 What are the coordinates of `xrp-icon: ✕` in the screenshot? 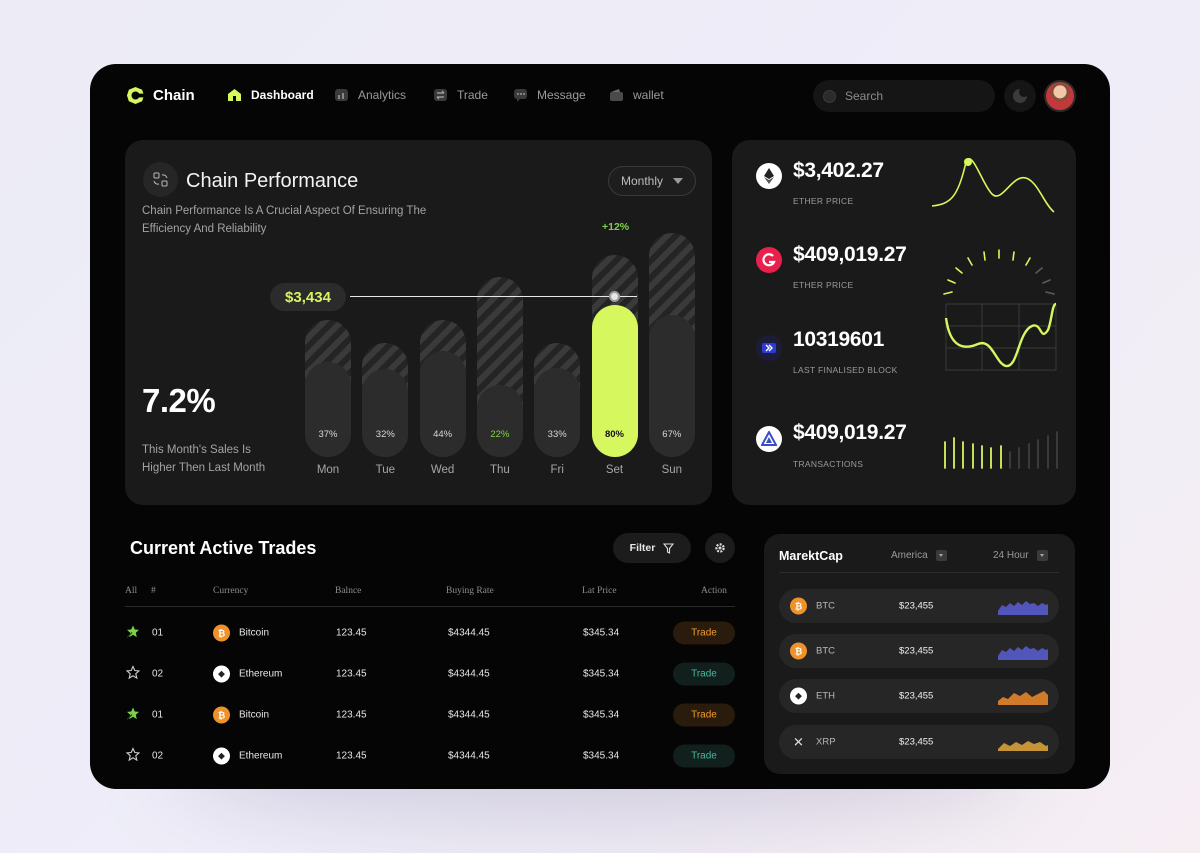 It's located at (798, 741).